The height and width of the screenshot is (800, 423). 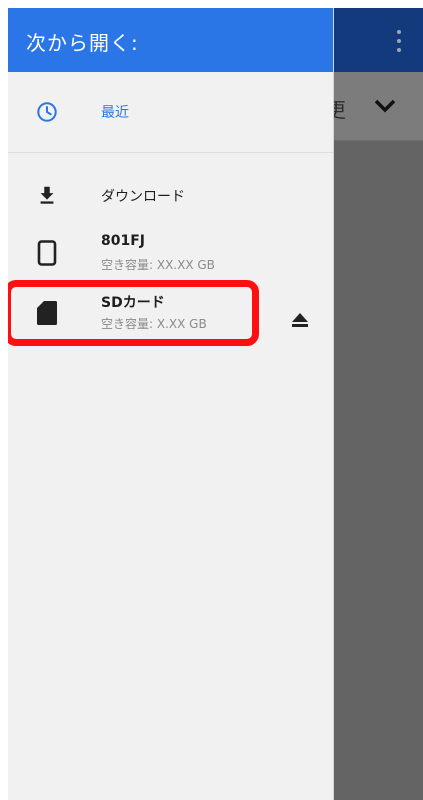 I want to click on highlight-box, so click(x=133, y=313).